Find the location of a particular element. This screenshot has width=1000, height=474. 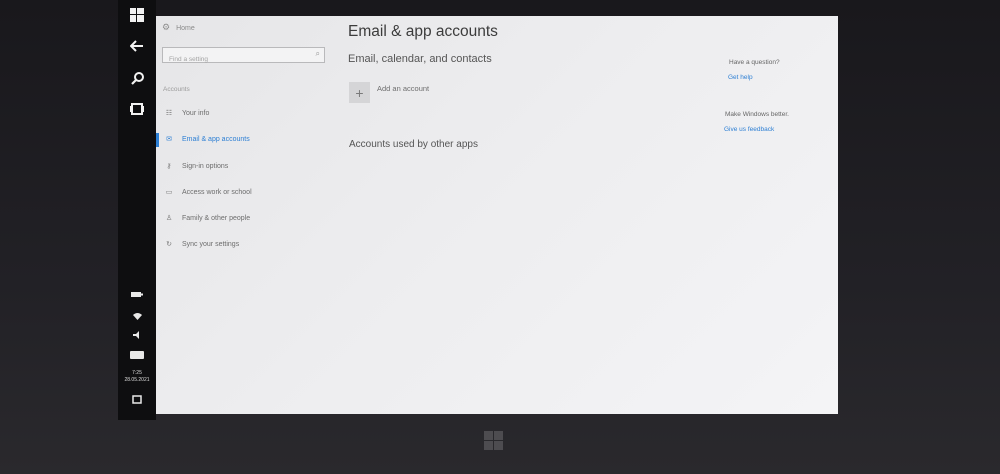

task-view-icon is located at coordinates (137, 109).